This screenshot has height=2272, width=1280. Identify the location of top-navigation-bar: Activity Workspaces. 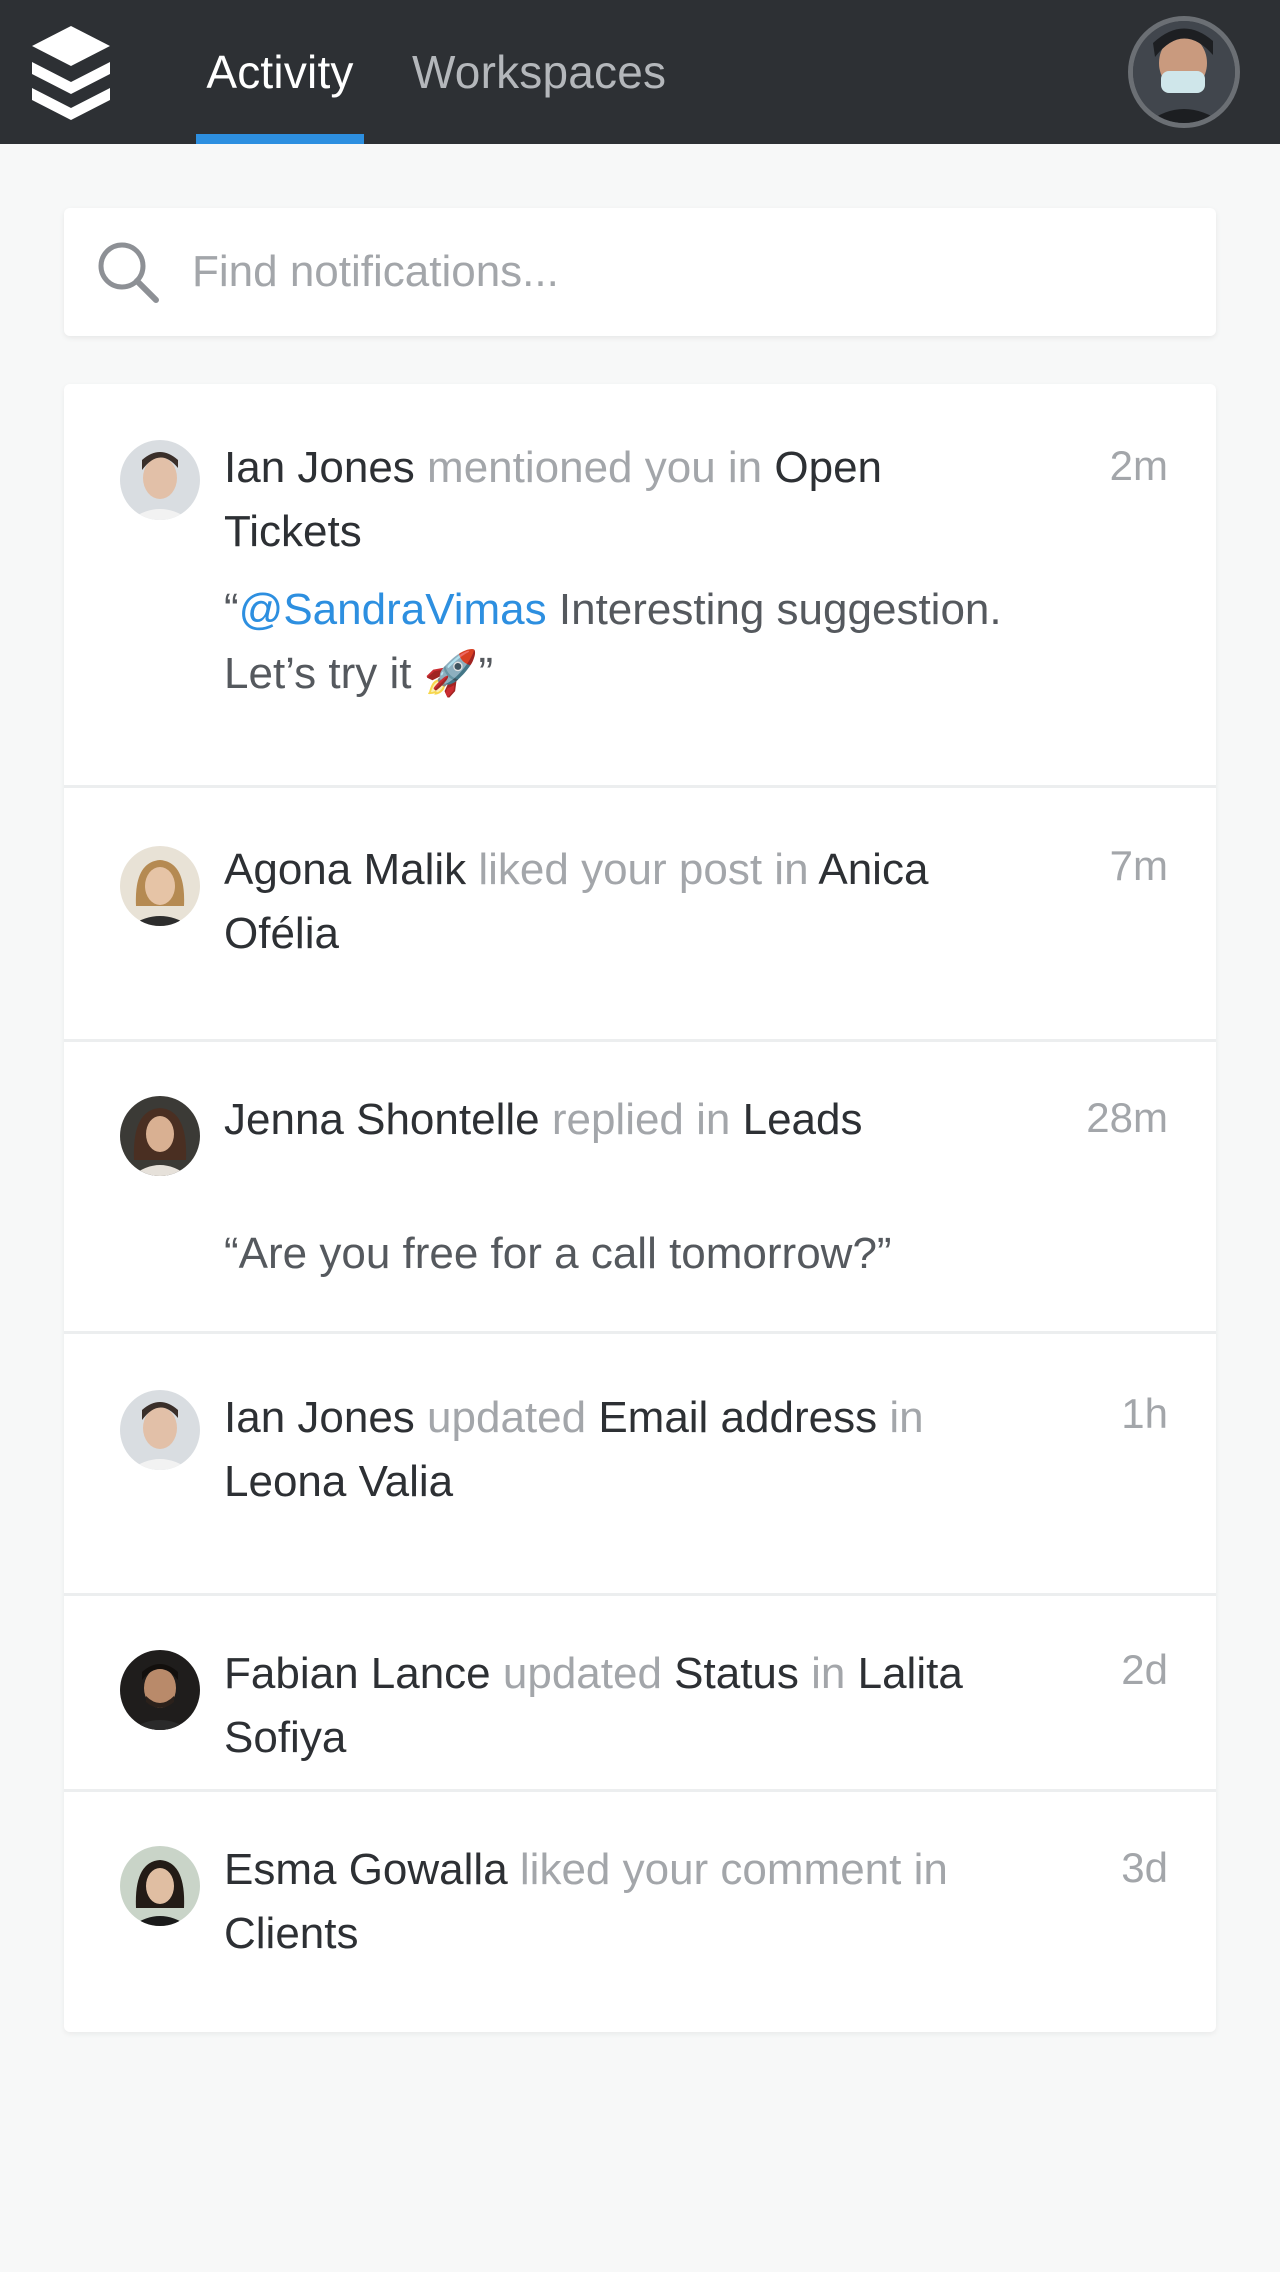
(640, 72).